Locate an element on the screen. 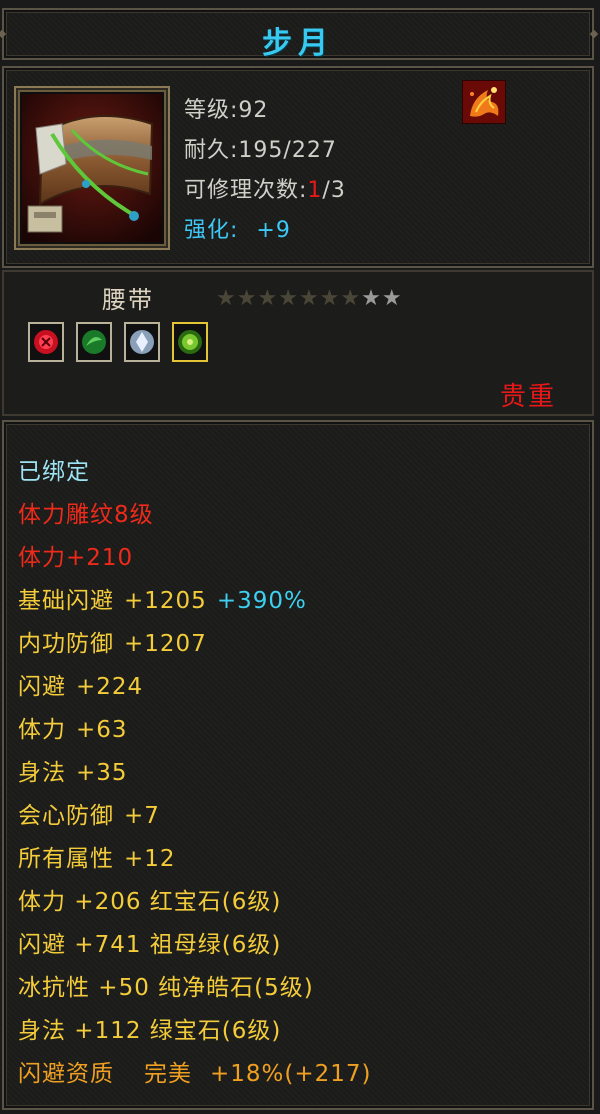  quality-grade: 完美 is located at coordinates (168, 1074).